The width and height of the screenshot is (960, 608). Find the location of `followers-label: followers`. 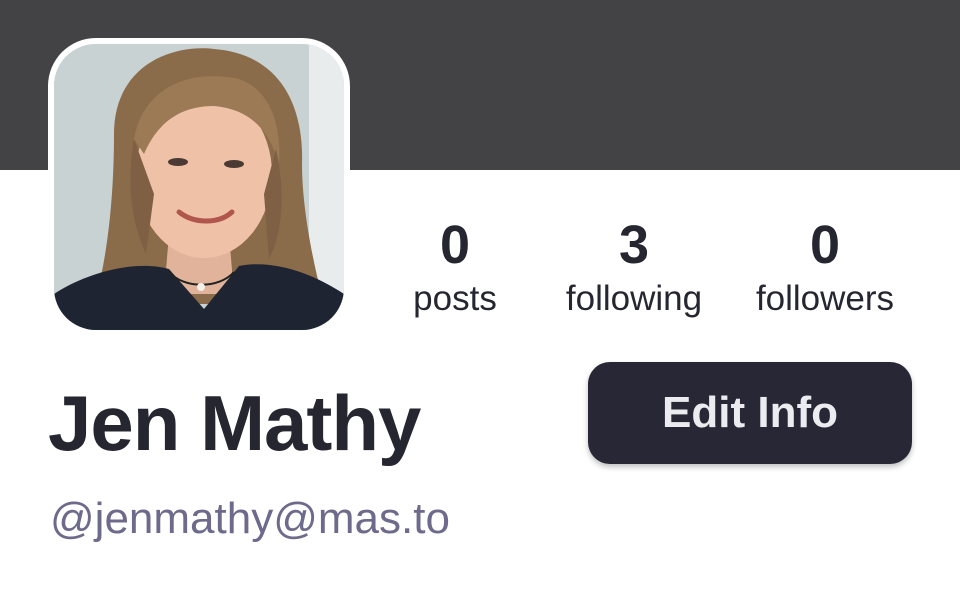

followers-label: followers is located at coordinates (825, 298).